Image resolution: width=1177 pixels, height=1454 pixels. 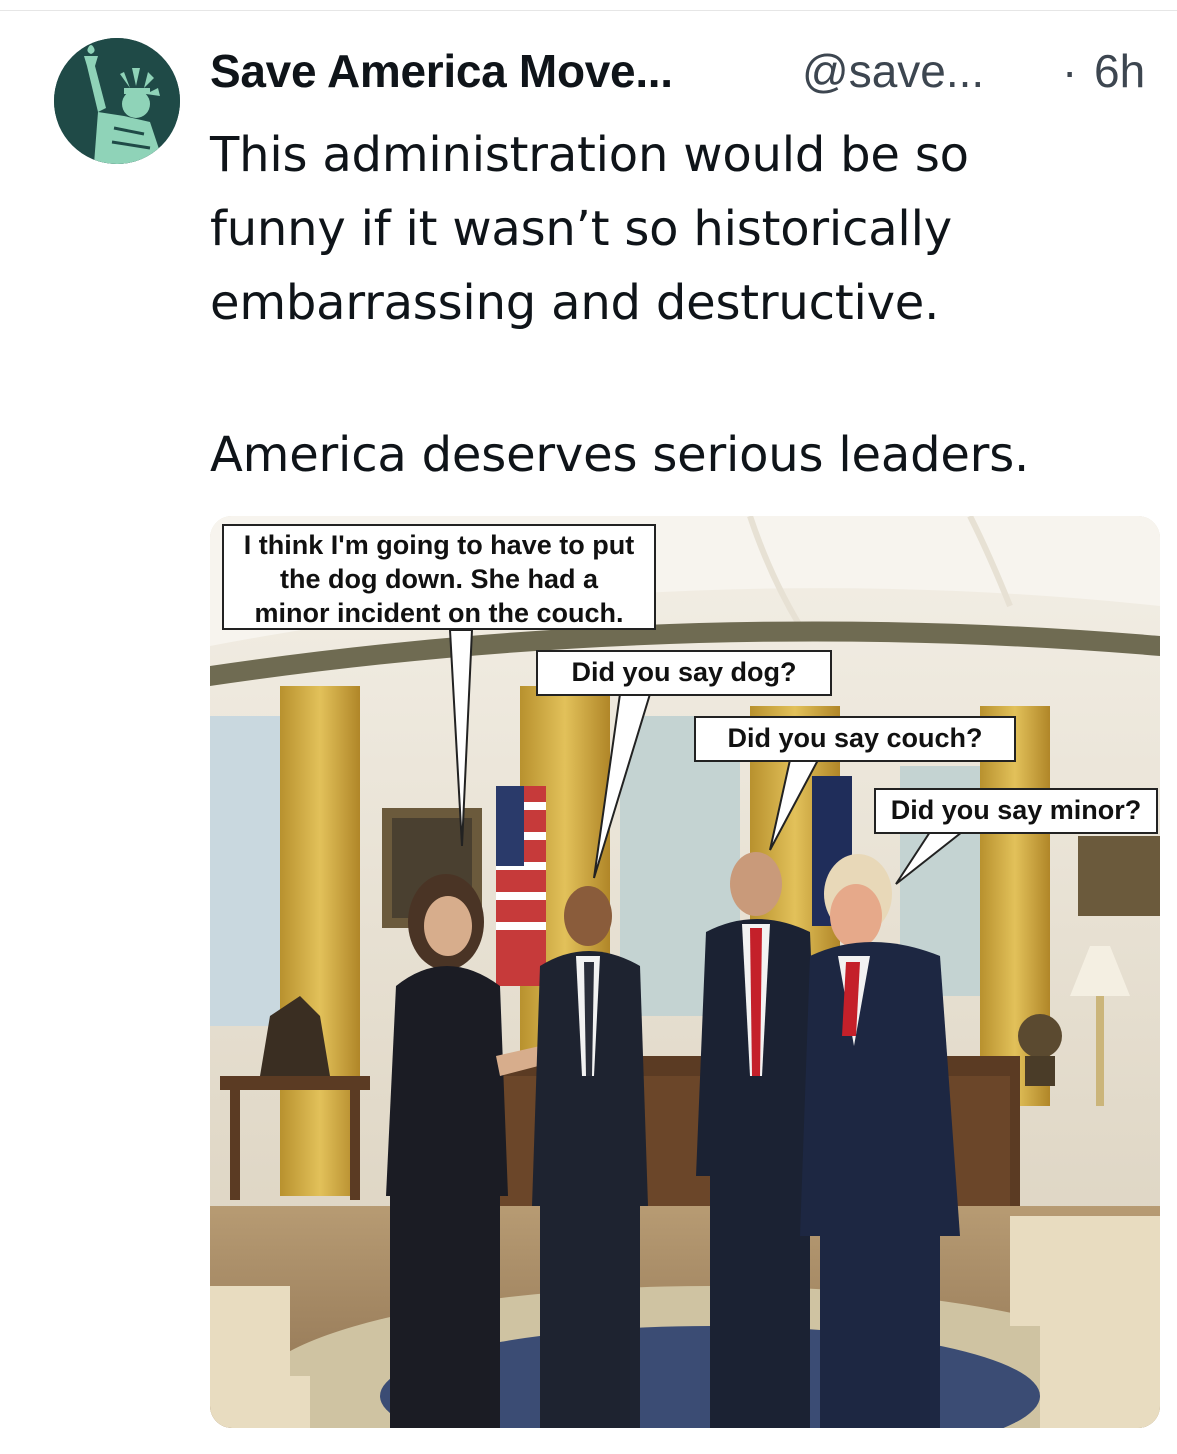 I want to click on avatar, so click(x=117, y=101).